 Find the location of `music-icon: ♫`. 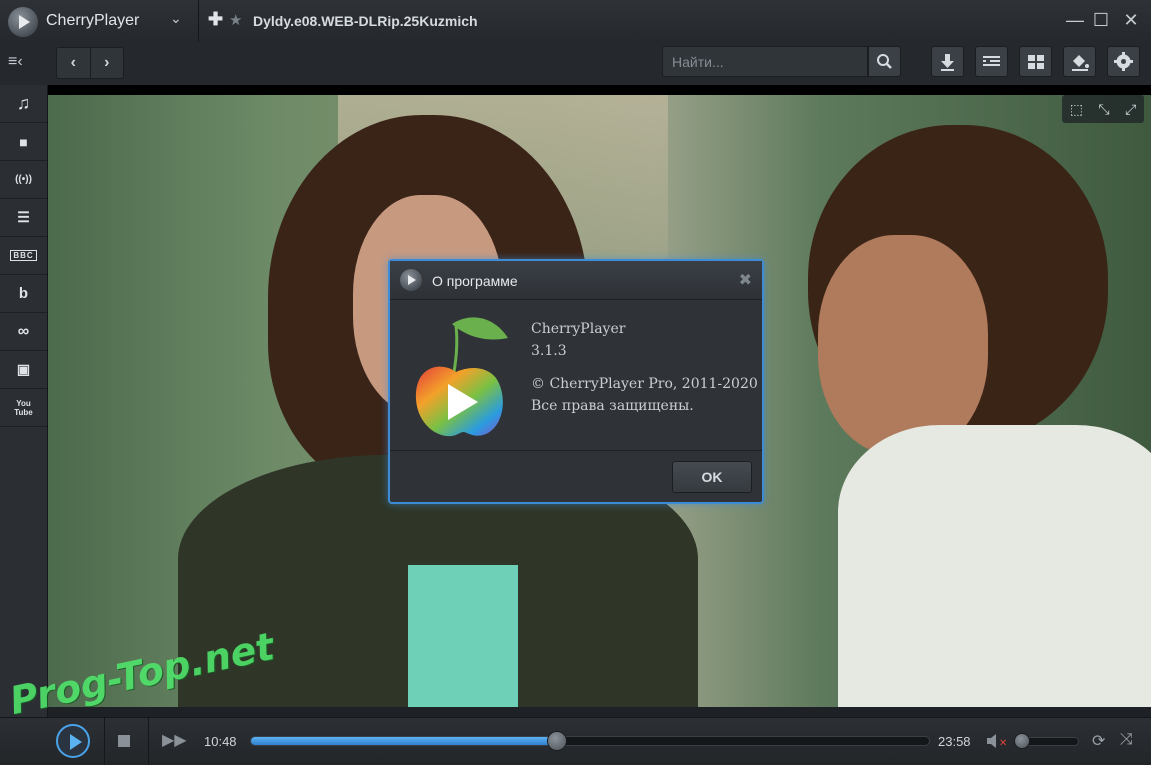

music-icon: ♫ is located at coordinates (23, 103).